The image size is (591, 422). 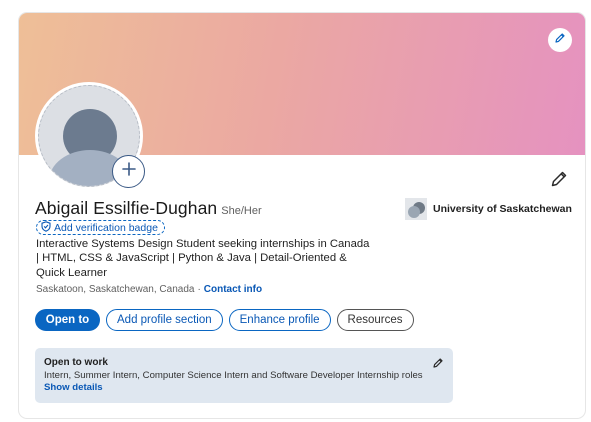 What do you see at coordinates (559, 179) in the screenshot?
I see `edit-intro-button` at bounding box center [559, 179].